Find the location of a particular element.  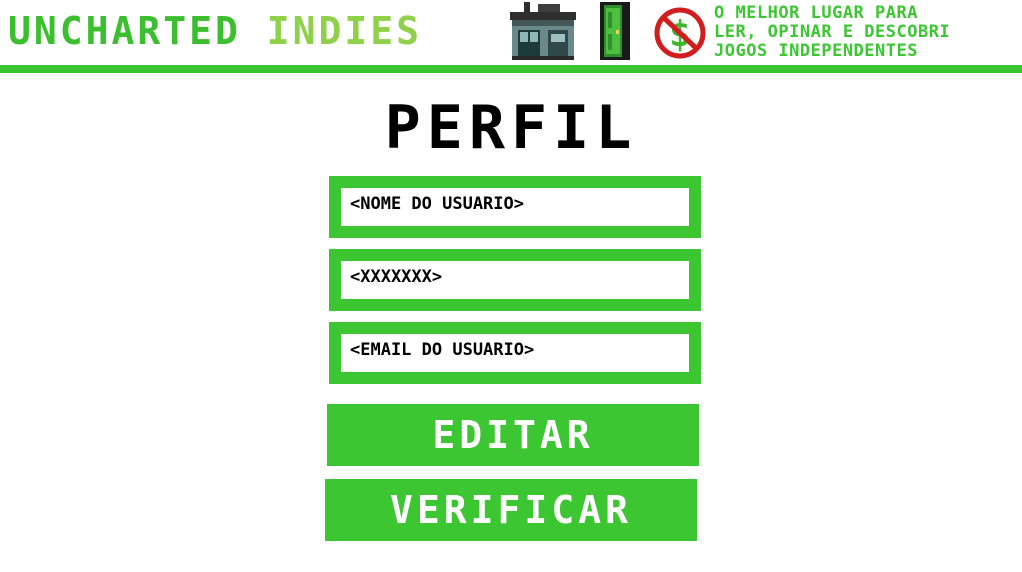

brand-word-indies: INDIES is located at coordinates (344, 31).